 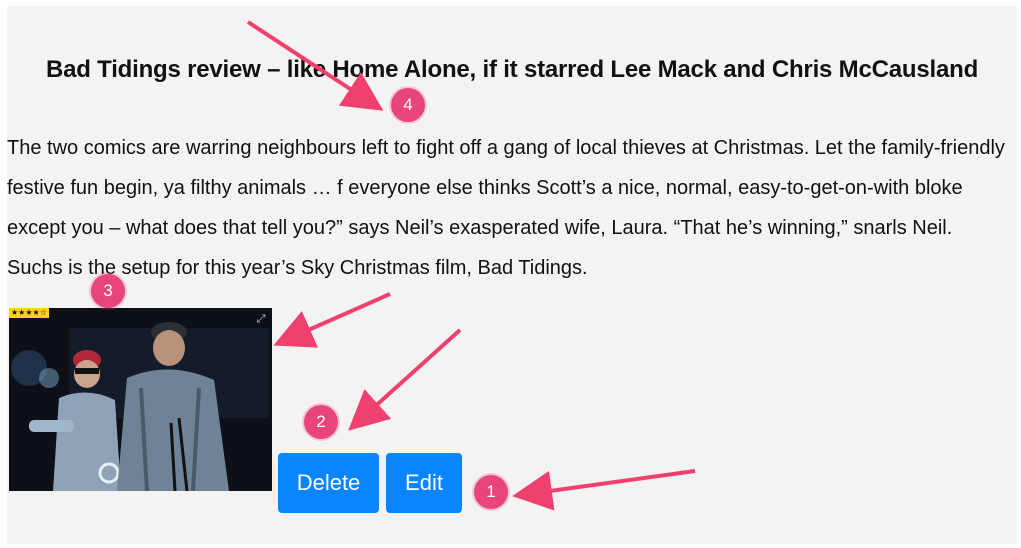 I want to click on delete-button: Delete, so click(x=328, y=483).